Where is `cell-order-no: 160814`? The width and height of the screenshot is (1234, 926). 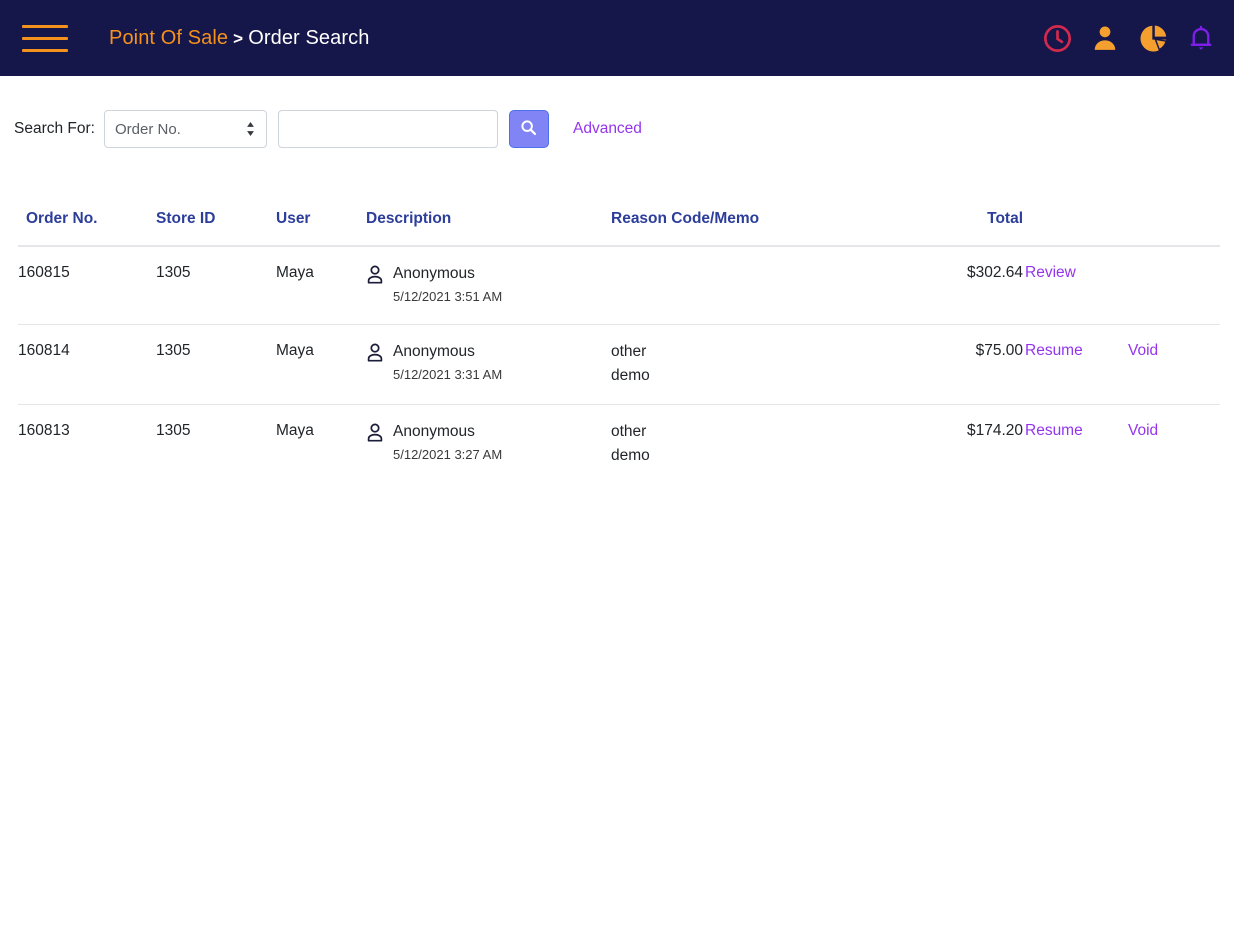
cell-order-no: 160814 is located at coordinates (87, 364).